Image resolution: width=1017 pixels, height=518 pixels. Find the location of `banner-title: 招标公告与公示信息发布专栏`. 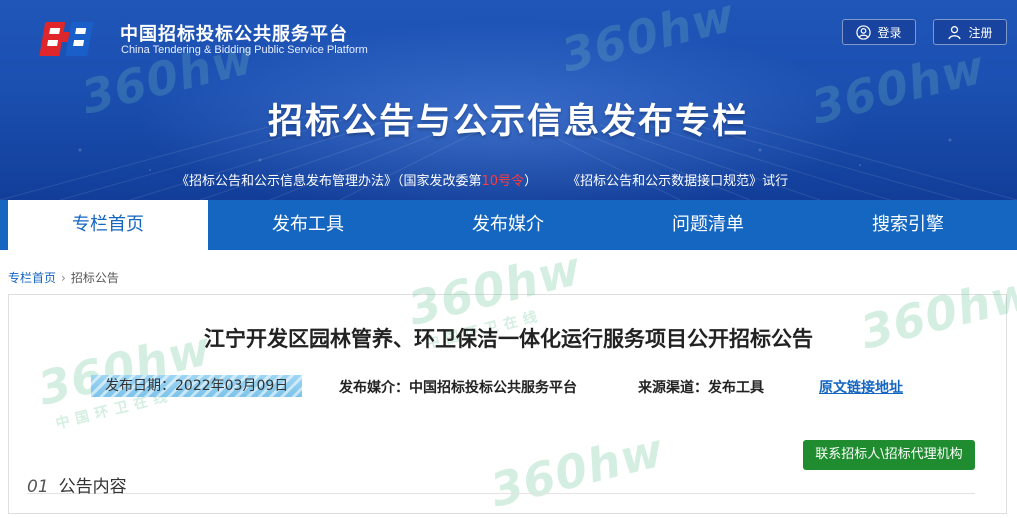

banner-title: 招标公告与公示信息发布专栏 is located at coordinates (508, 118).